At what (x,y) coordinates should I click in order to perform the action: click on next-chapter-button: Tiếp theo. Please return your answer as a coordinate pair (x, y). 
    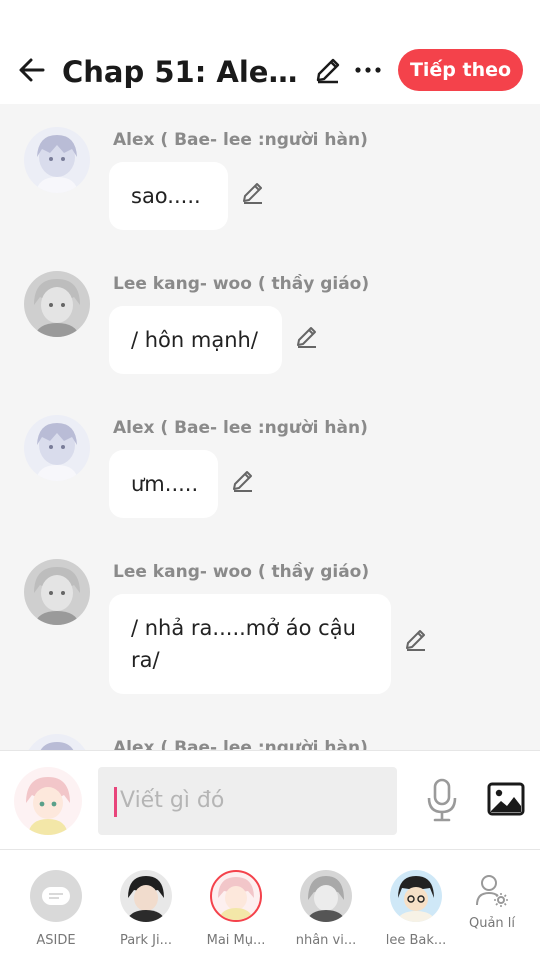
    Looking at the image, I should click on (460, 70).